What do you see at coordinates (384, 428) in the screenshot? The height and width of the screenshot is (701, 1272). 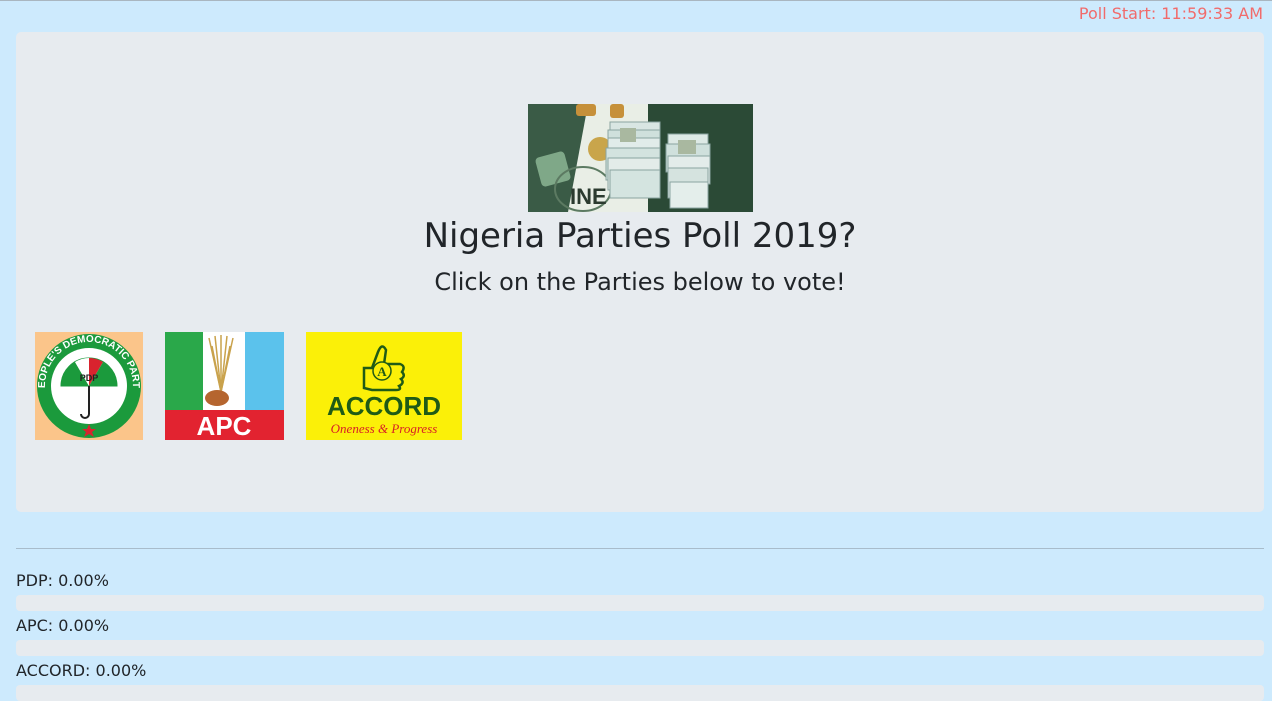 I see `svg-text: Oneness & Progress` at bounding box center [384, 428].